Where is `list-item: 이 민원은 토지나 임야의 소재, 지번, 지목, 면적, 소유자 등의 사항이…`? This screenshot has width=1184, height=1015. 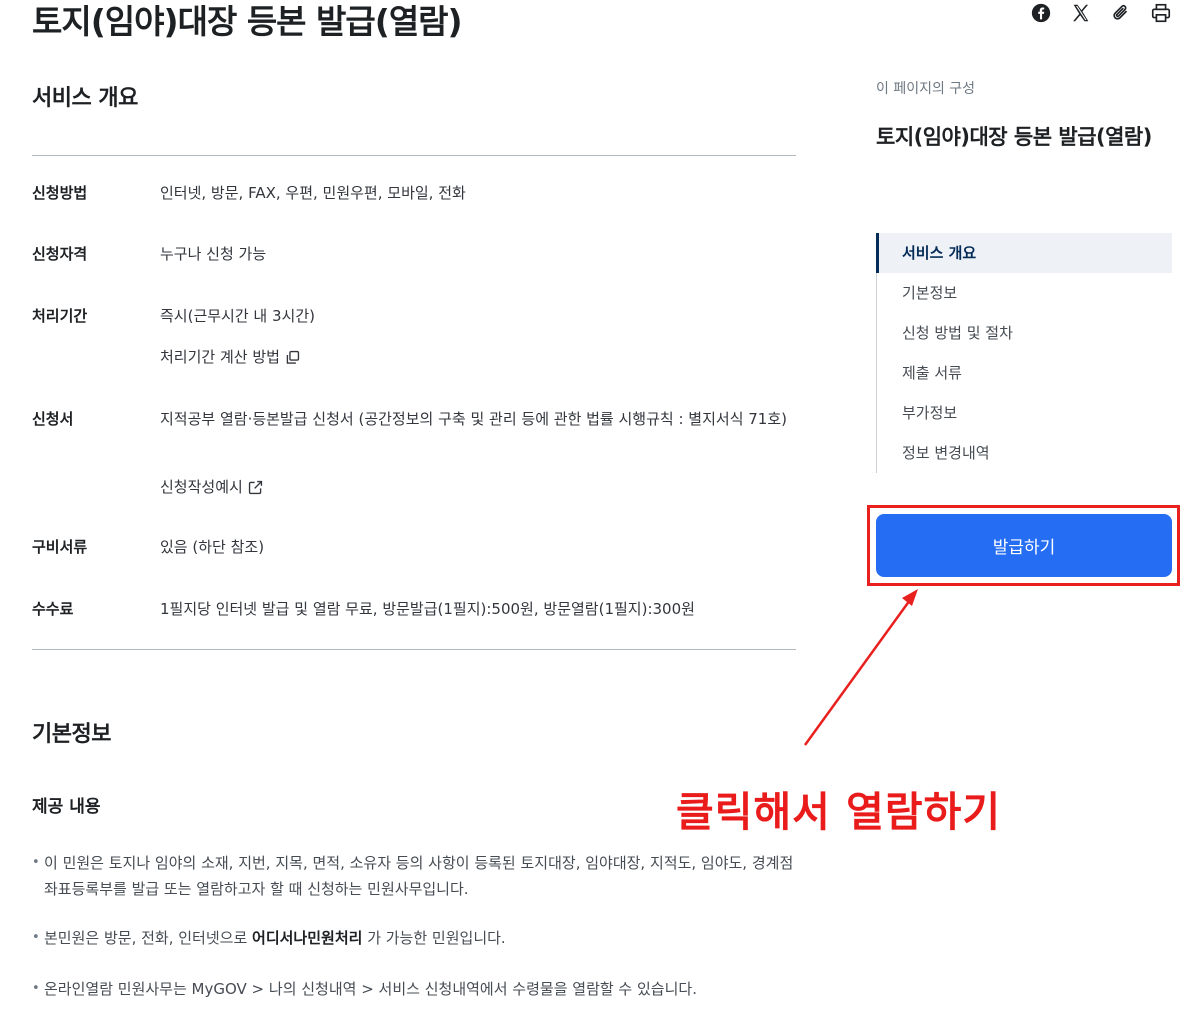
list-item: 이 민원은 토지나 임야의 소재, 지번, 지목, 면적, 소유자 등의 사항이… is located at coordinates (414, 876).